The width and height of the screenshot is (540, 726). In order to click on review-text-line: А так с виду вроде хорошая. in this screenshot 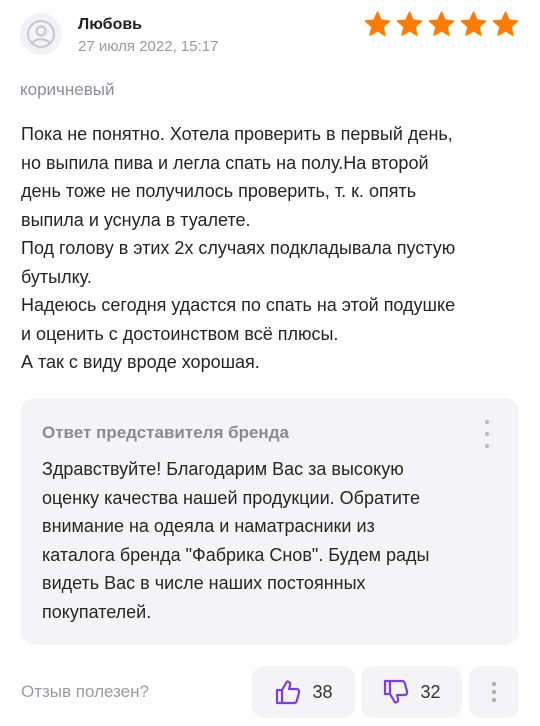, I will do `click(140, 362)`.